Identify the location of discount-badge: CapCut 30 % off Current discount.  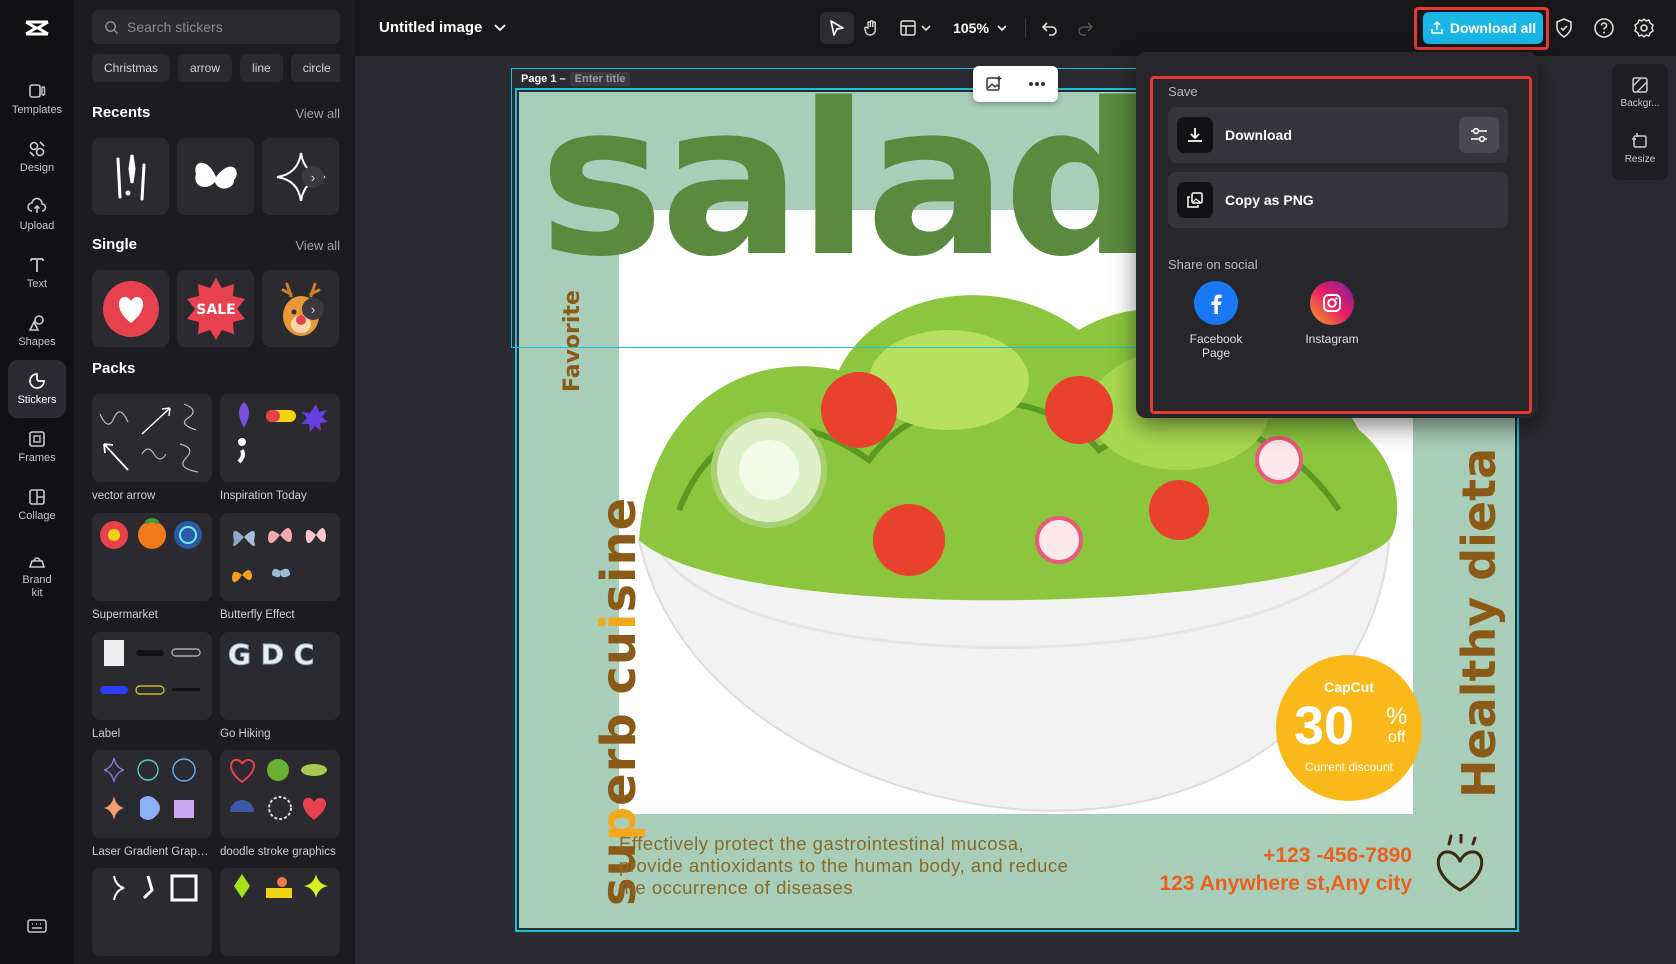
(1349, 728).